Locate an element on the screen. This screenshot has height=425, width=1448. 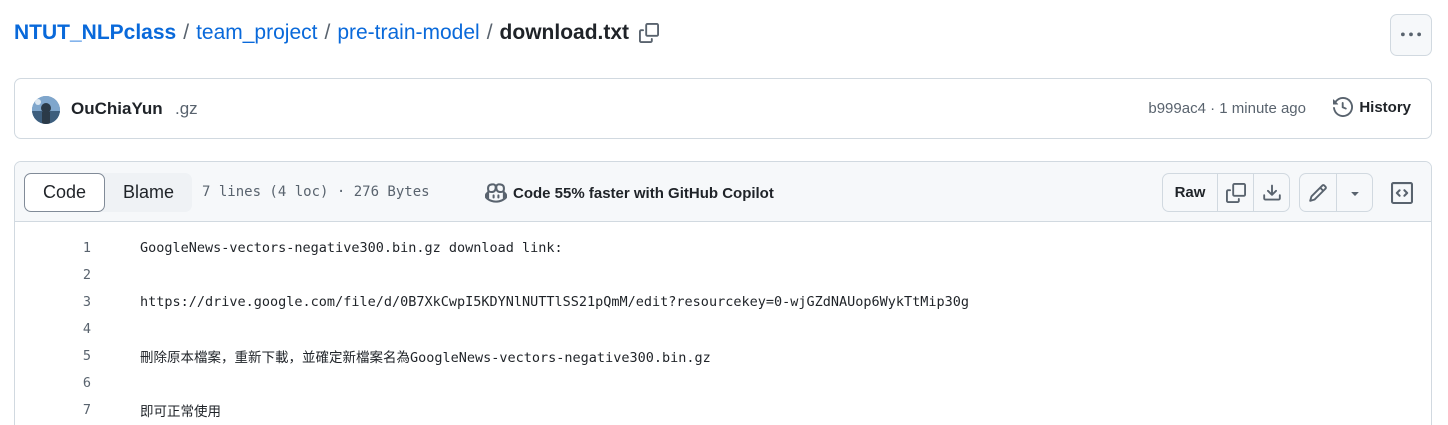
copilot-promo-label: Code 55% faster with GitHub Copilot is located at coordinates (643, 193).